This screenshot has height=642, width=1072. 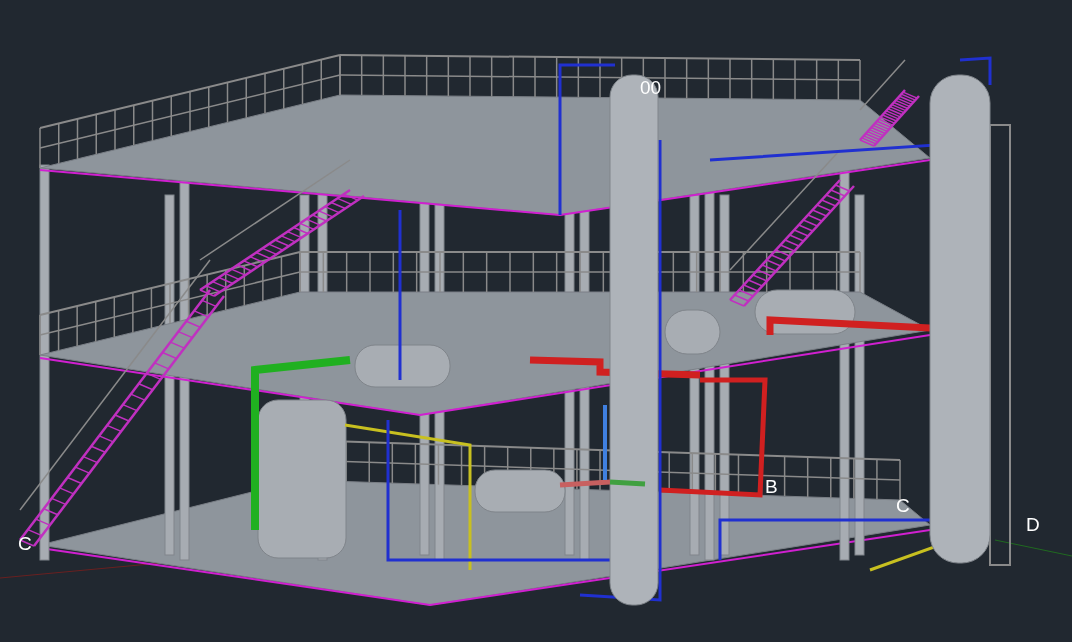 I want to click on grid-label: B, so click(x=771, y=486).